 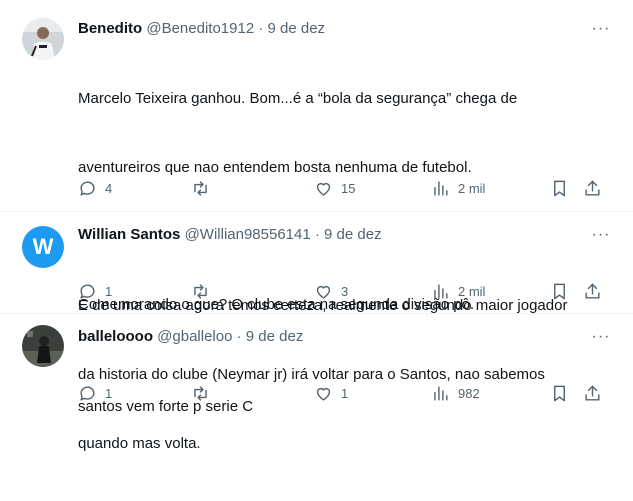 I want to click on tweet-actions: 1 3 2 mil, so click(x=343, y=291).